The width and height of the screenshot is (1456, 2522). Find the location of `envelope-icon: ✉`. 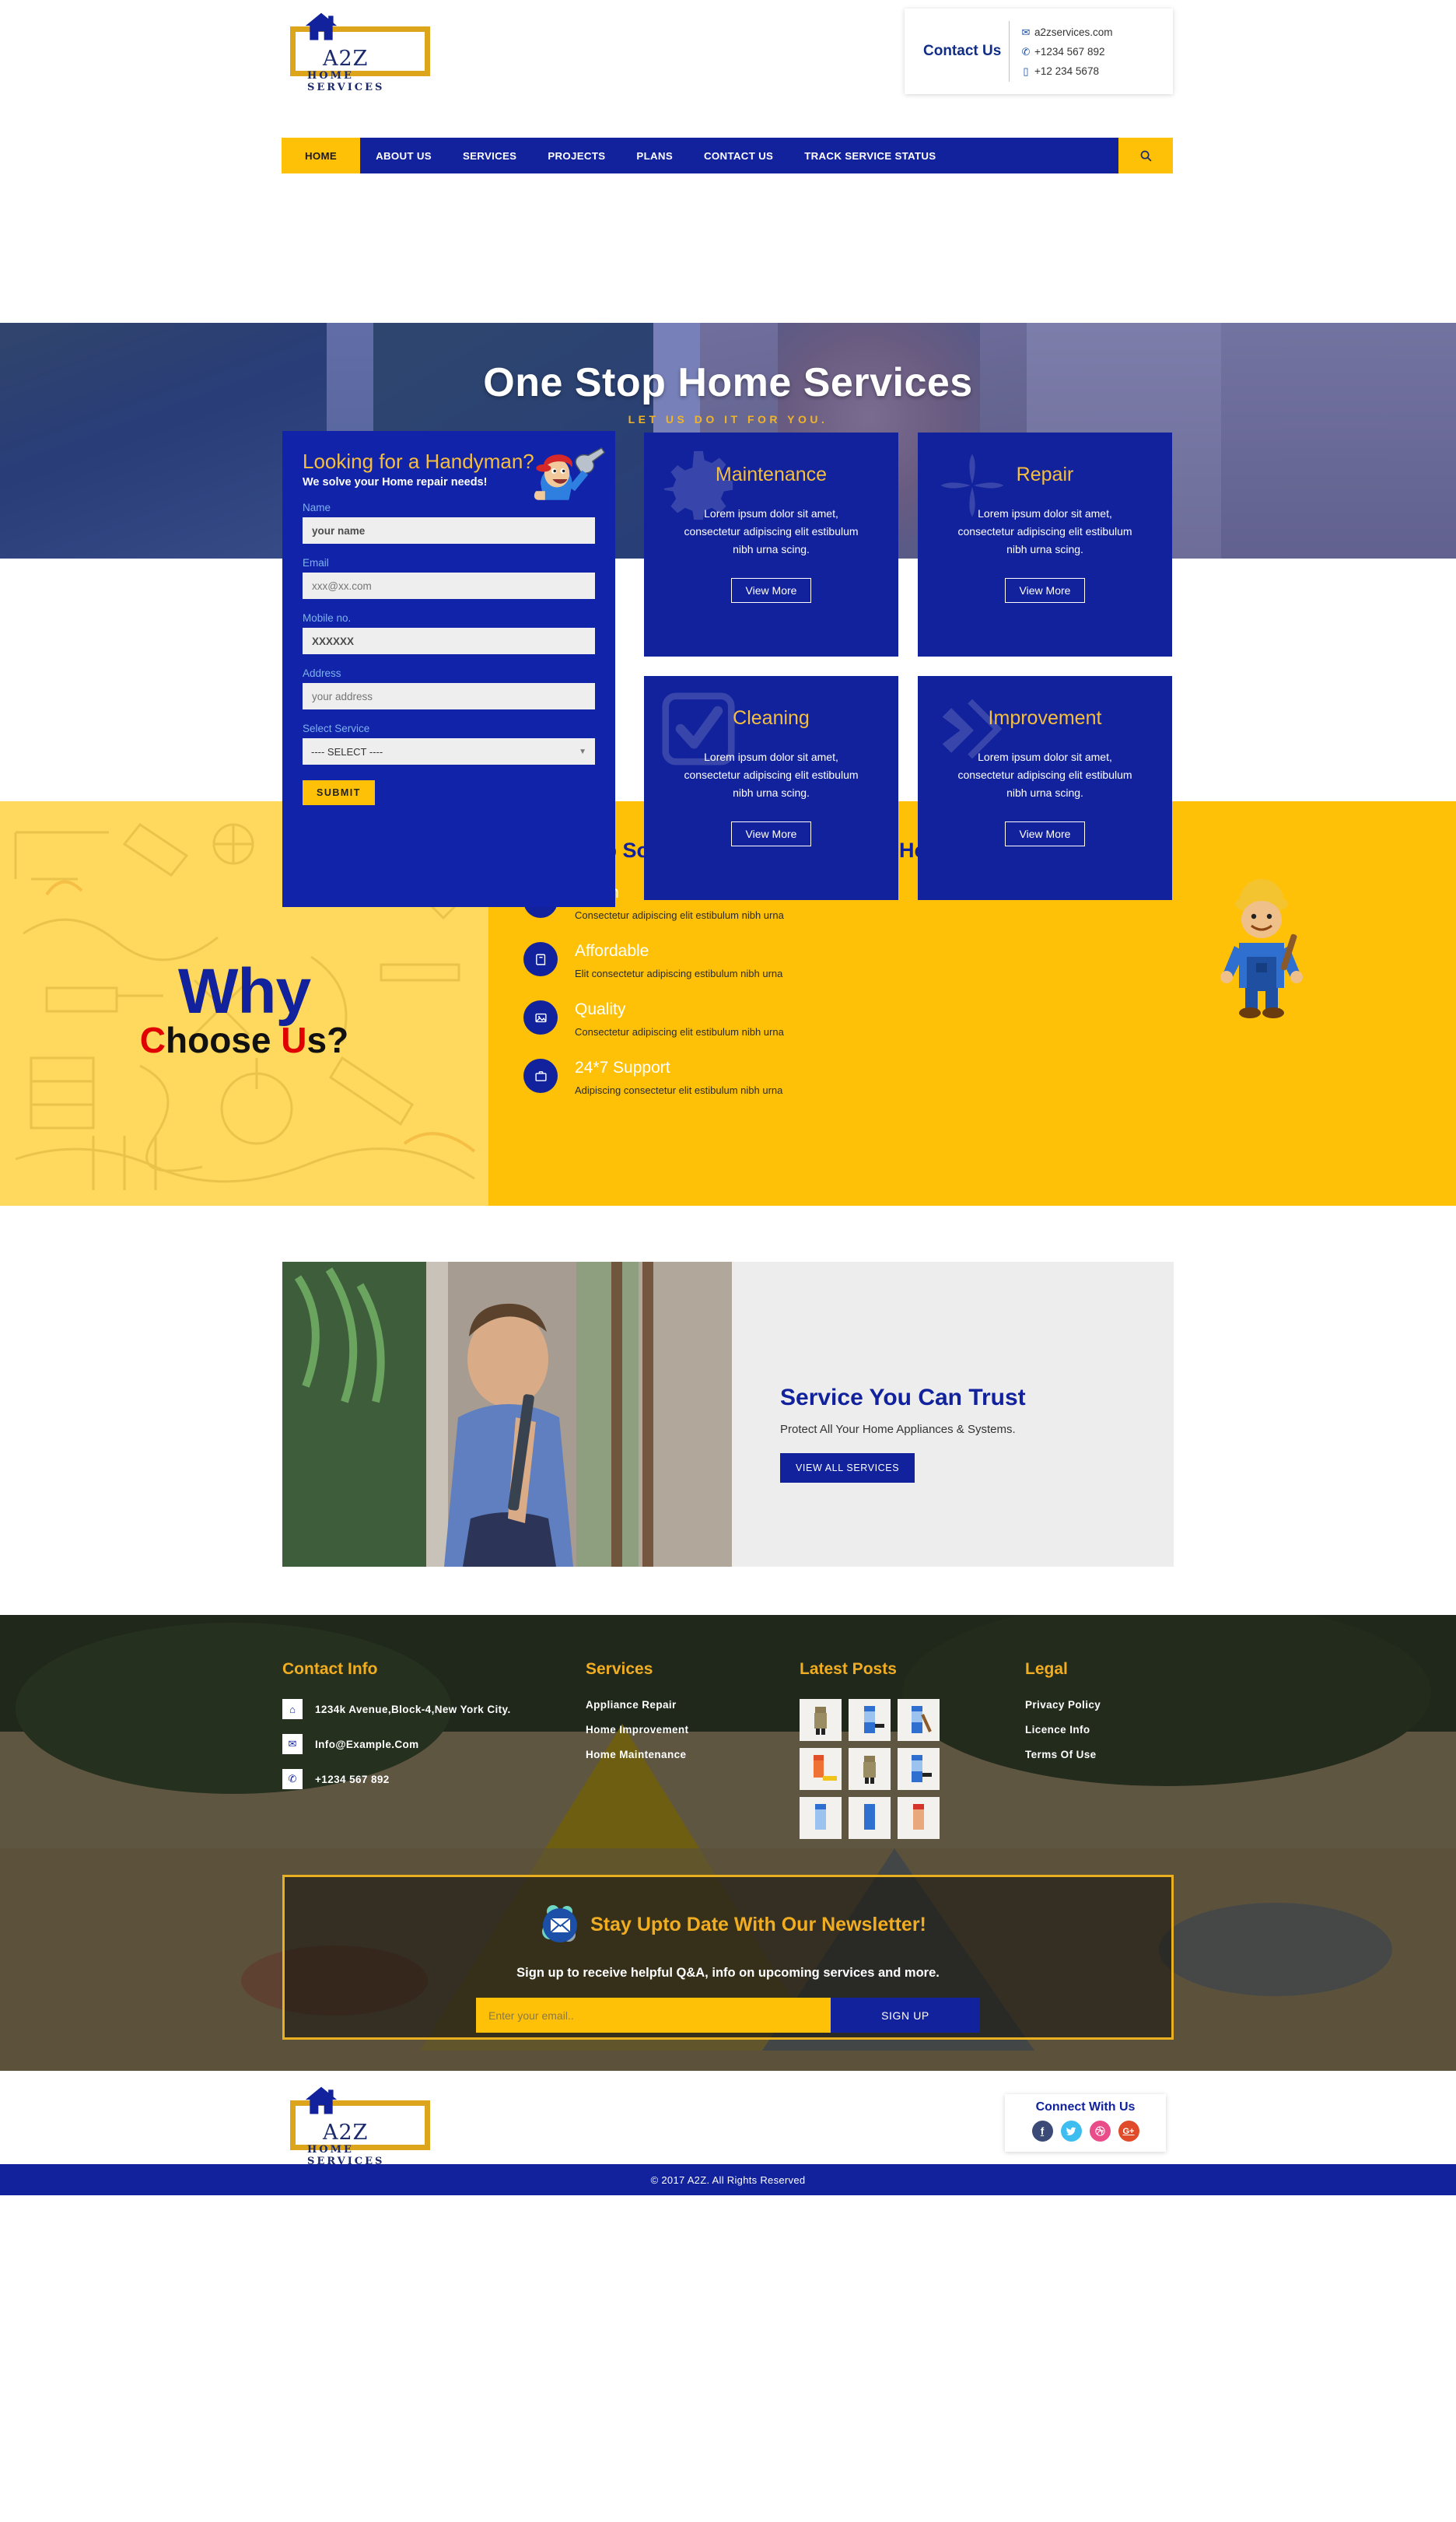

envelope-icon: ✉ is located at coordinates (1026, 32).